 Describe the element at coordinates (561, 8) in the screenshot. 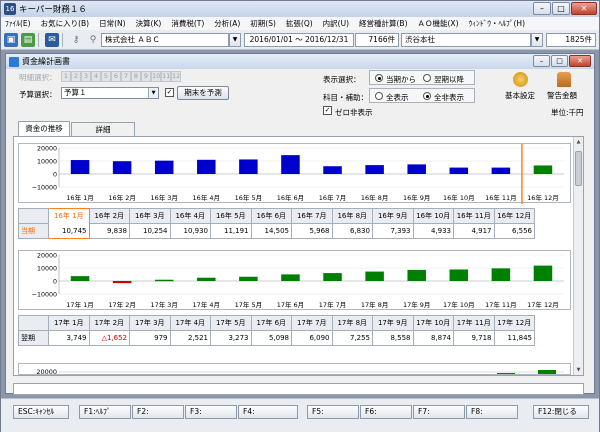

I see `maximize-button: □` at that location.